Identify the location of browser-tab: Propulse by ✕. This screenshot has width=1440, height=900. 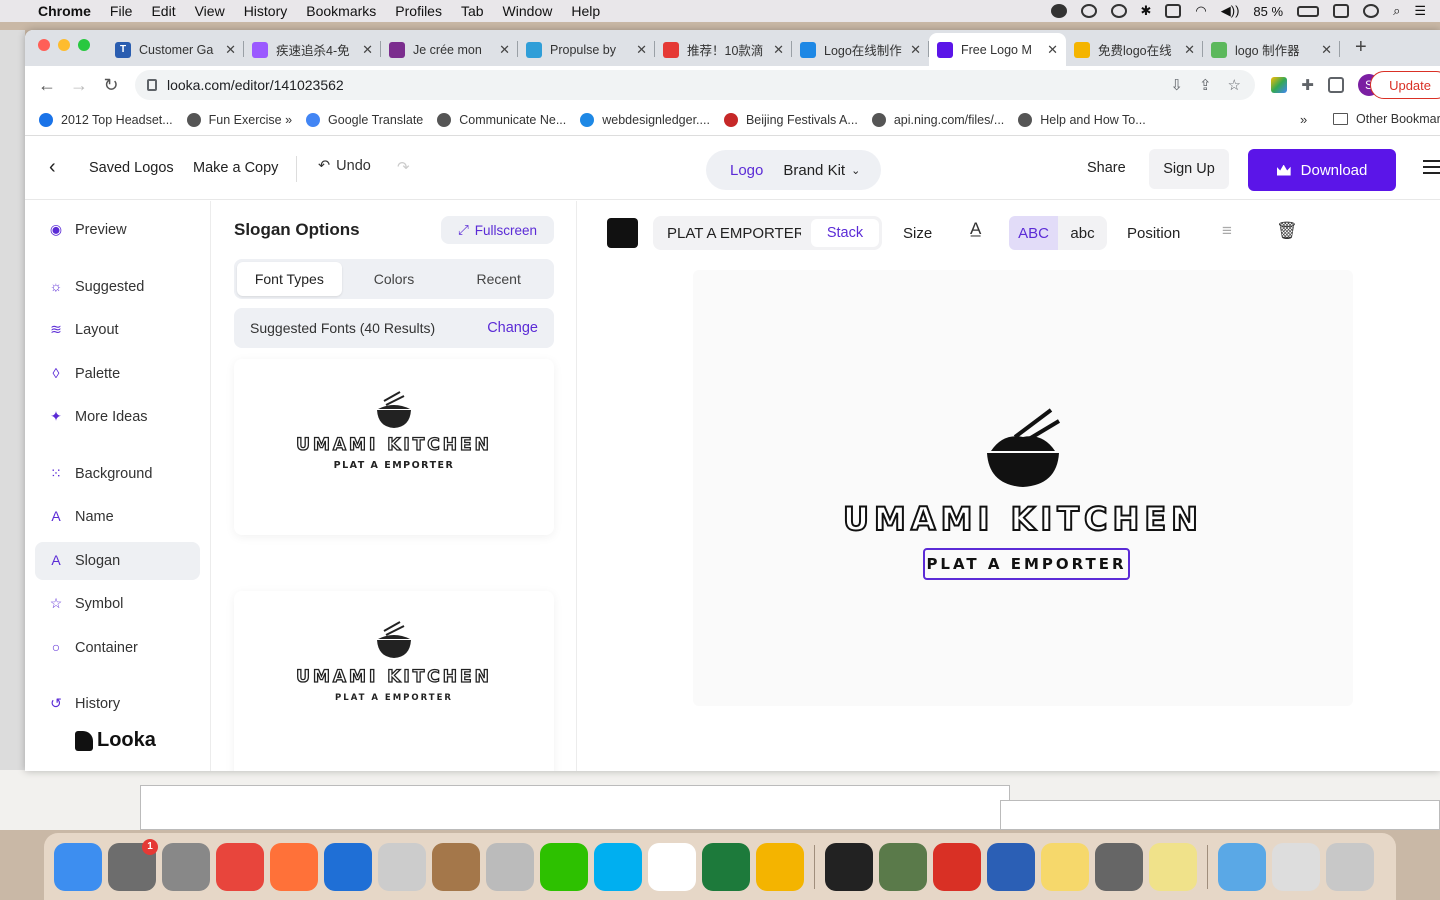
(586, 49).